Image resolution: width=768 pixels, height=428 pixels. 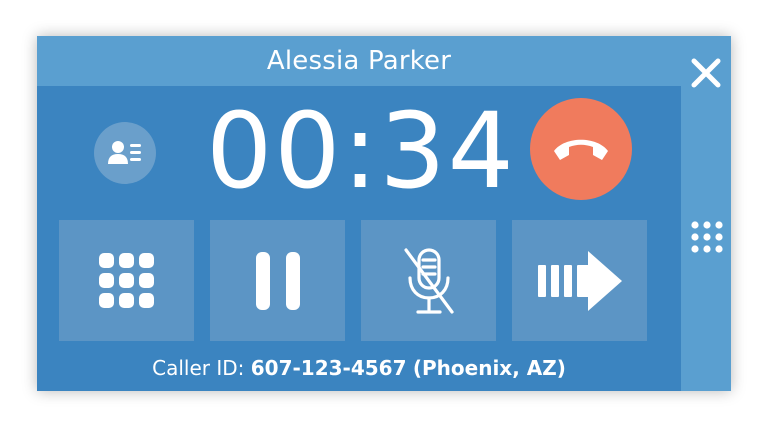 I want to click on hangup-button, so click(x=581, y=149).